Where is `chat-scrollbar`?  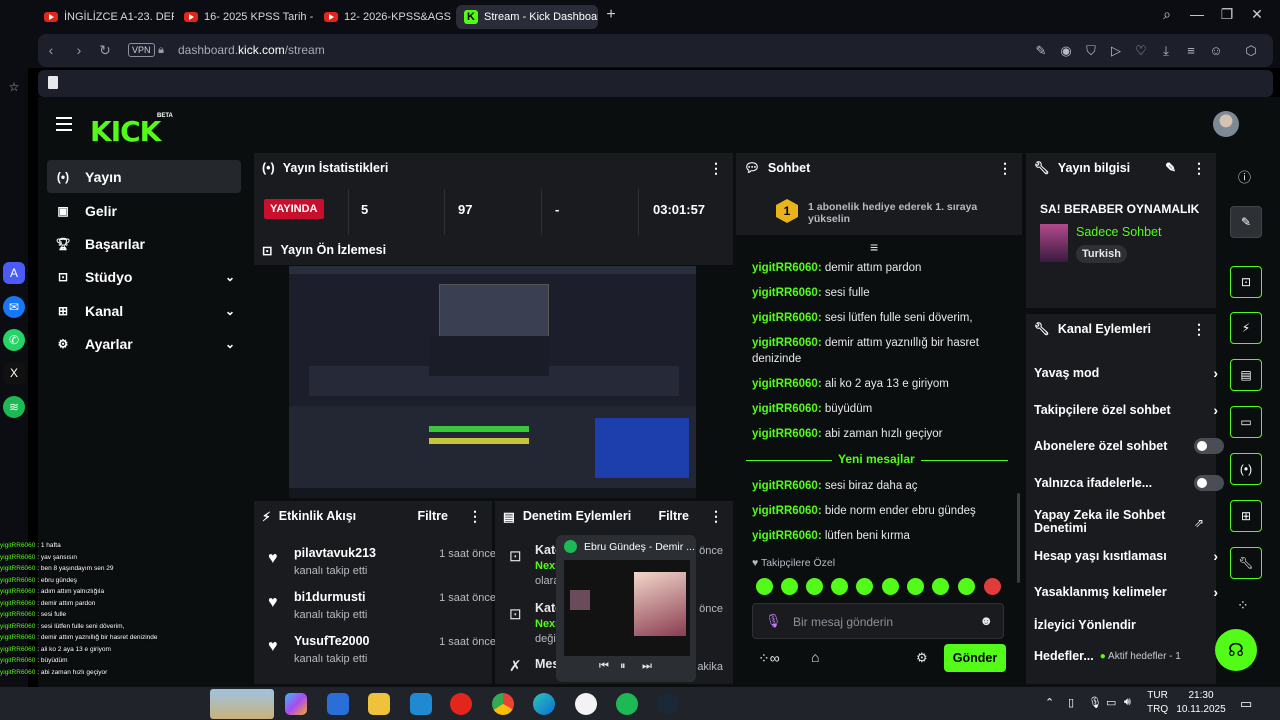 chat-scrollbar is located at coordinates (1018, 538).